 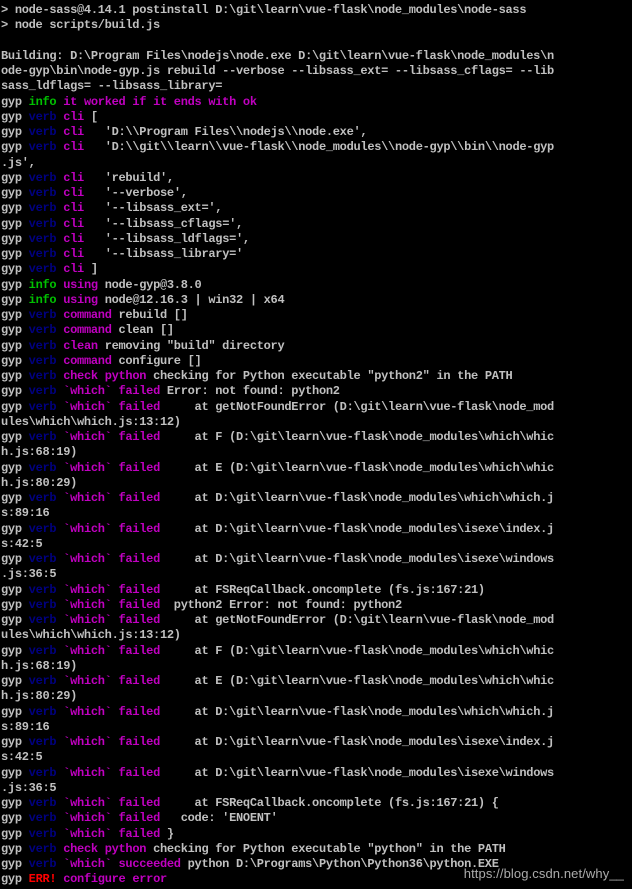 I want to click on terminal-line-segment: sass_ldflags= --libsass_library=, so click(x=112, y=86).